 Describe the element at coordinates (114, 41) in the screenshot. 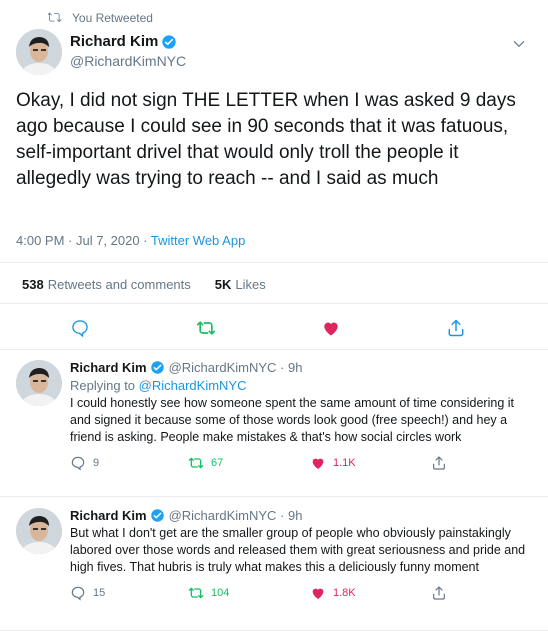

I see `author-name-text: Richard Kim` at that location.